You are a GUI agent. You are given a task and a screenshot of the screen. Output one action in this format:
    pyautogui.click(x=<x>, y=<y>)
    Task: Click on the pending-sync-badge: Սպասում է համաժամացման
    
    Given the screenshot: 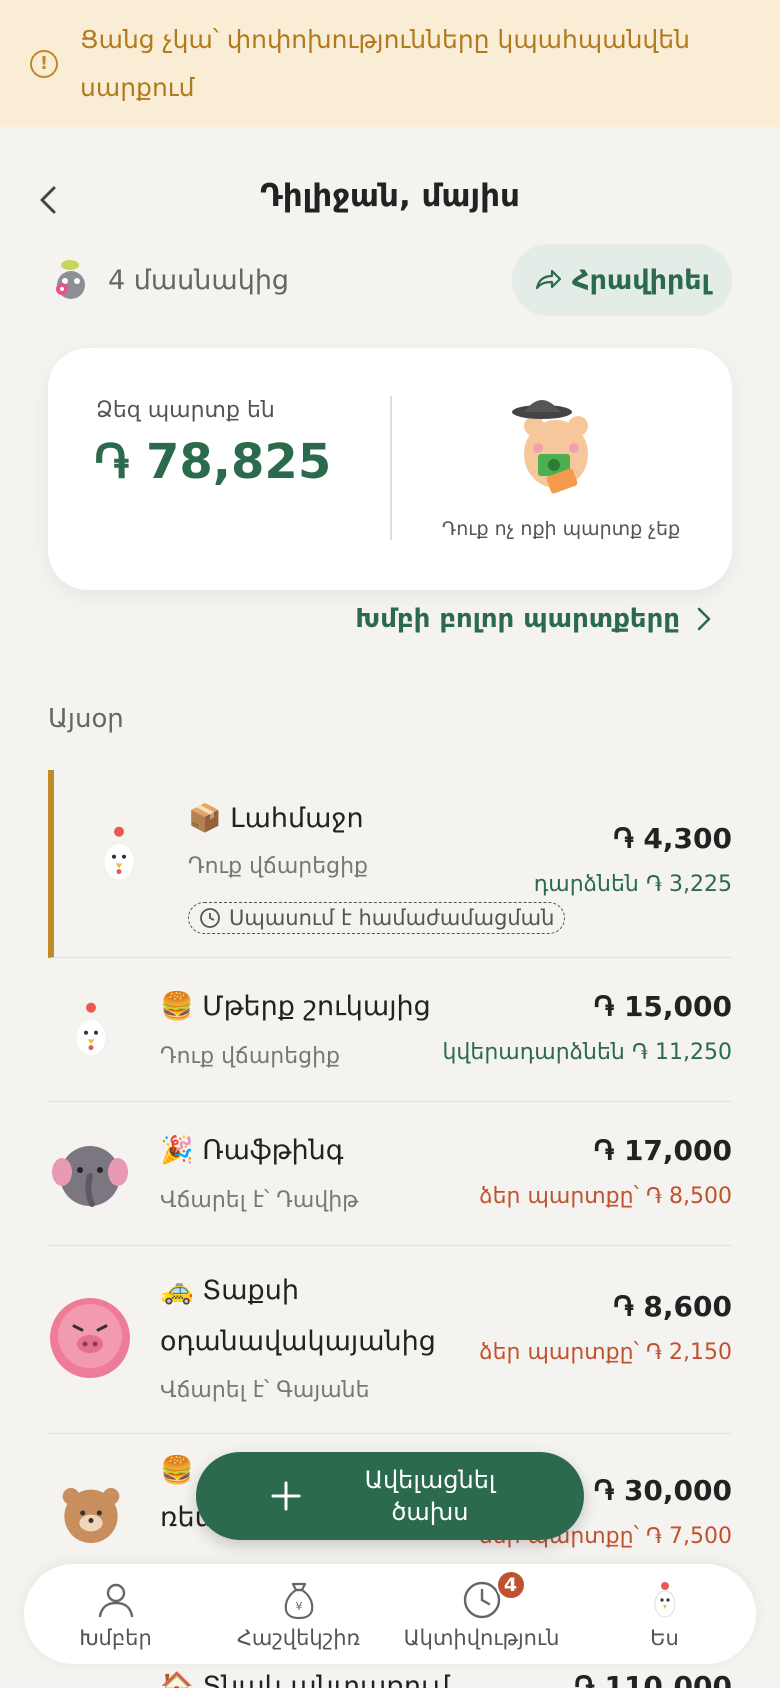 What is the action you would take?
    pyautogui.click(x=377, y=918)
    